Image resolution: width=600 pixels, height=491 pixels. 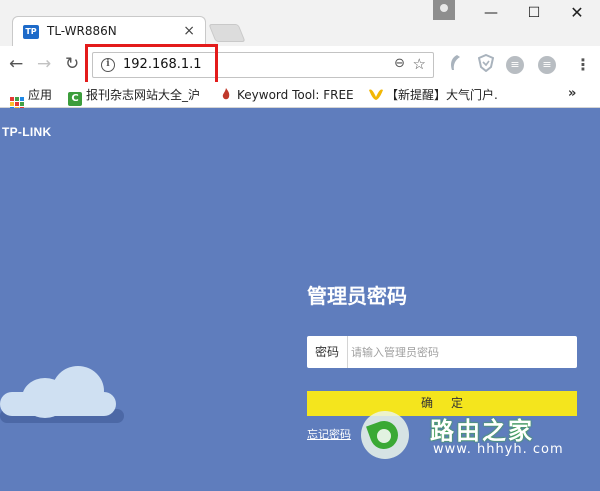 I want to click on minimize-icon: —, so click(x=491, y=13).